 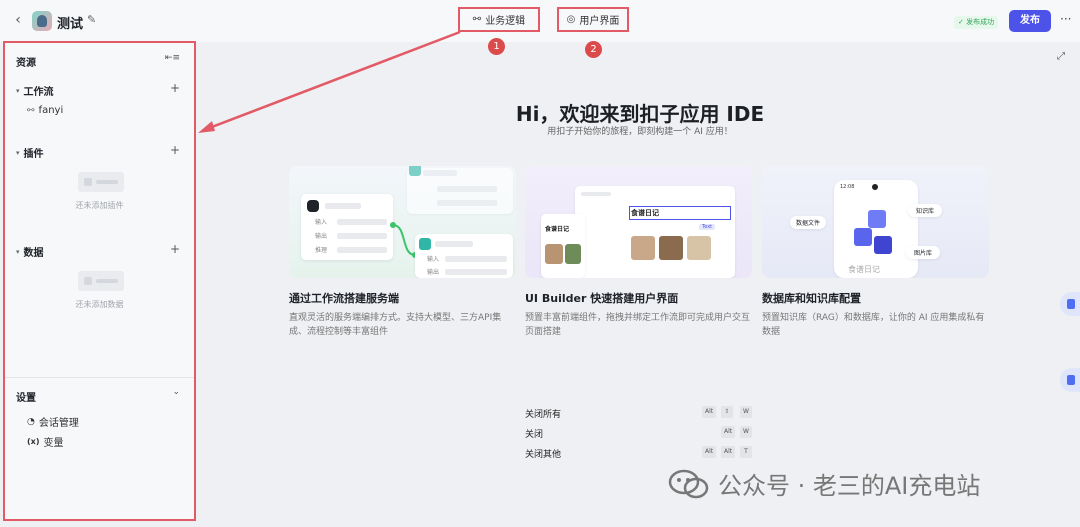 What do you see at coordinates (1065, 19) in the screenshot?
I see `more-icon: ···` at bounding box center [1065, 19].